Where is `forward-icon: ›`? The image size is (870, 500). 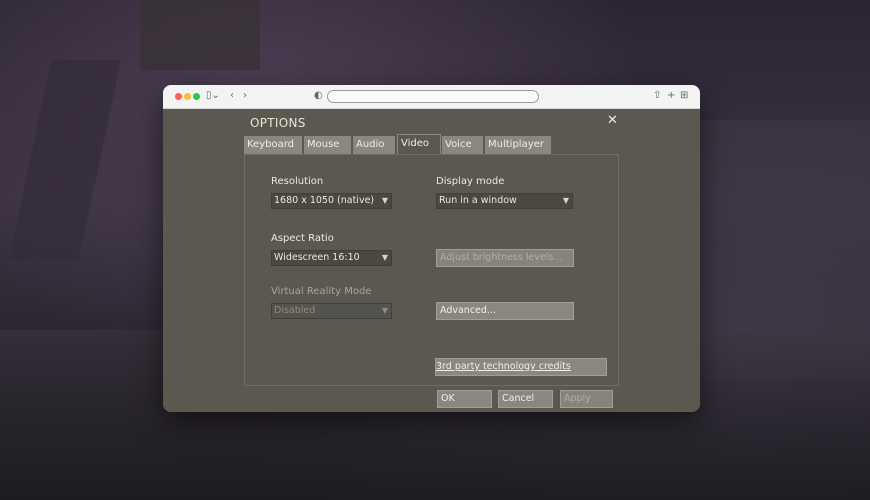
forward-icon: › is located at coordinates (245, 96).